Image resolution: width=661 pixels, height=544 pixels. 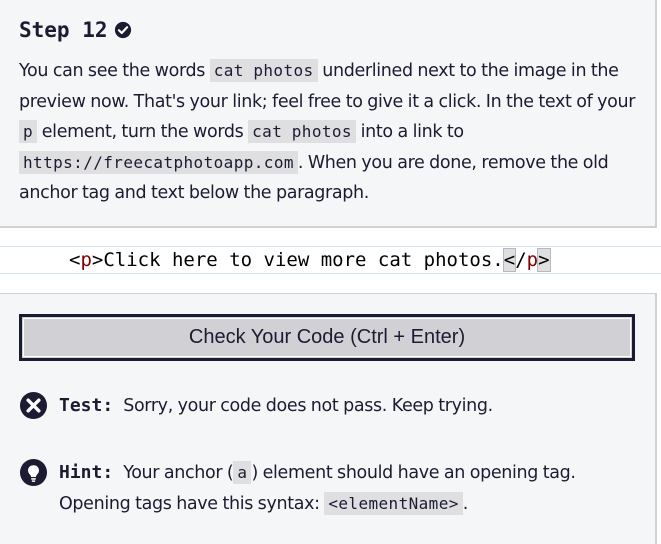 What do you see at coordinates (327, 337) in the screenshot?
I see `check-code-button: Check Your Code (Ctrl + Enter)` at bounding box center [327, 337].